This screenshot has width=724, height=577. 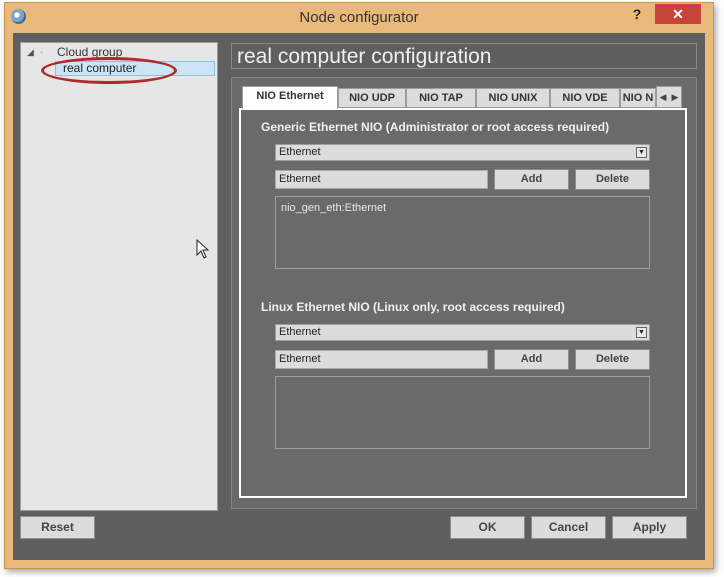 I want to click on generic-add-button: Add, so click(x=531, y=179).